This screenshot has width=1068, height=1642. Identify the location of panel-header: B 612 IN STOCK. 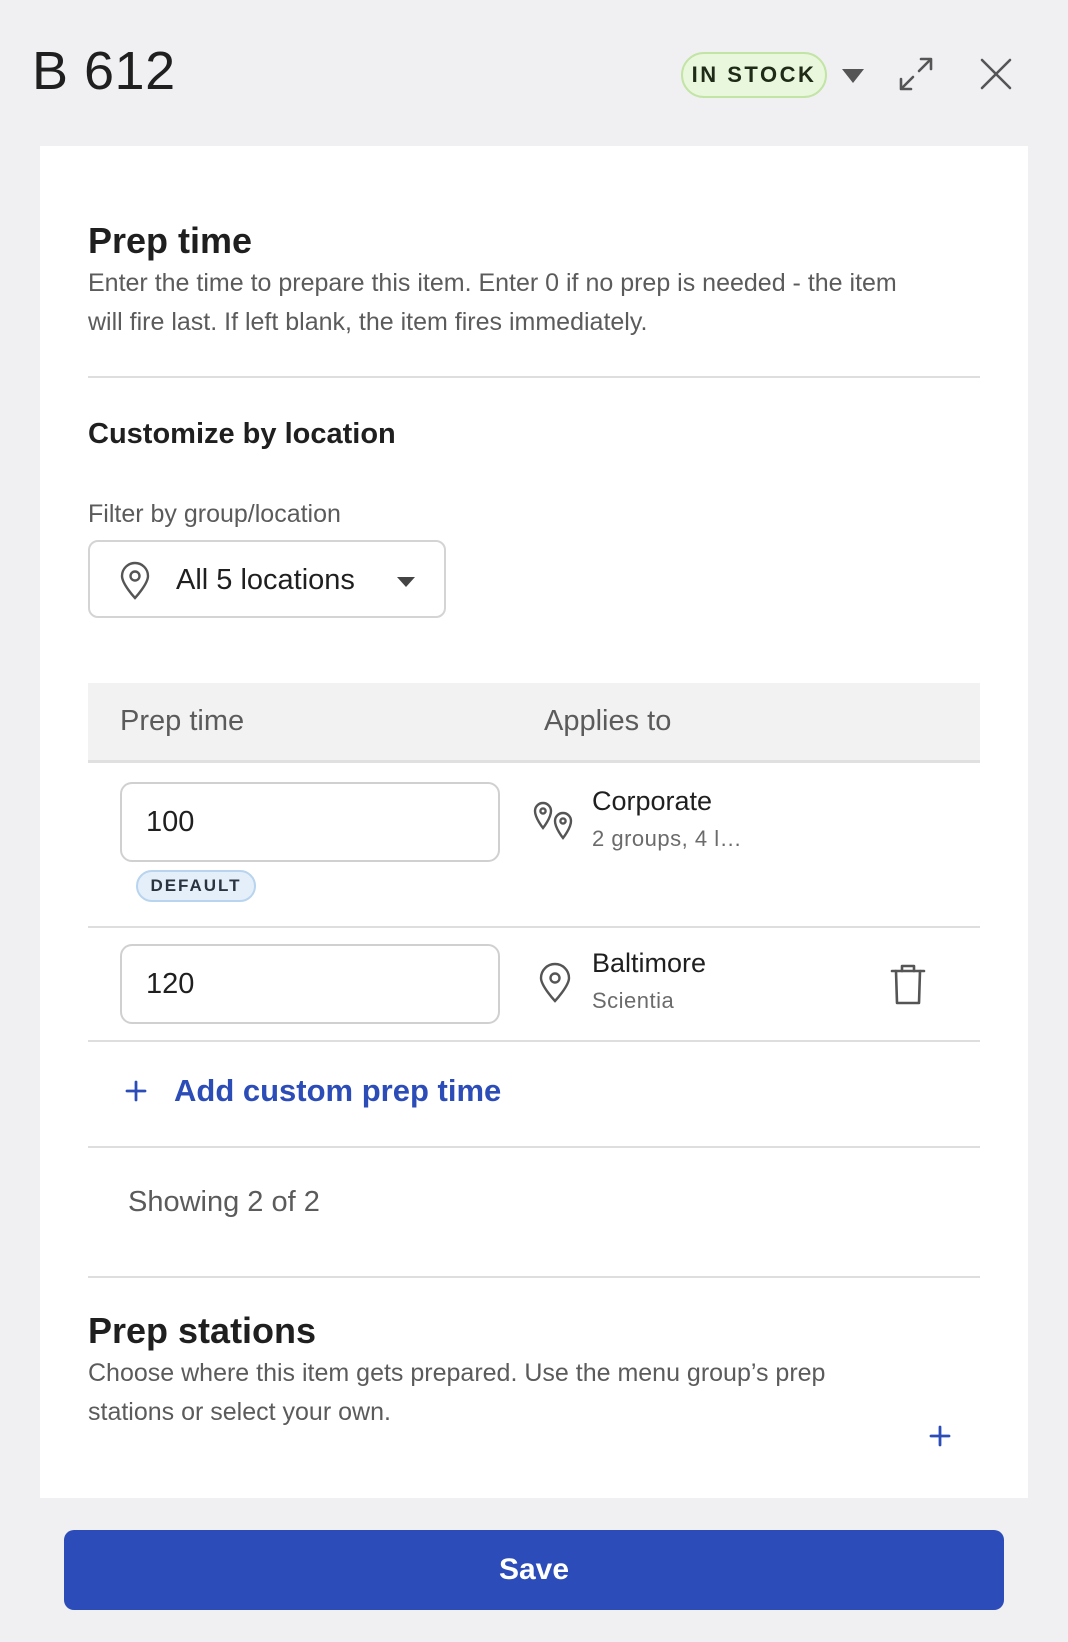
(534, 73).